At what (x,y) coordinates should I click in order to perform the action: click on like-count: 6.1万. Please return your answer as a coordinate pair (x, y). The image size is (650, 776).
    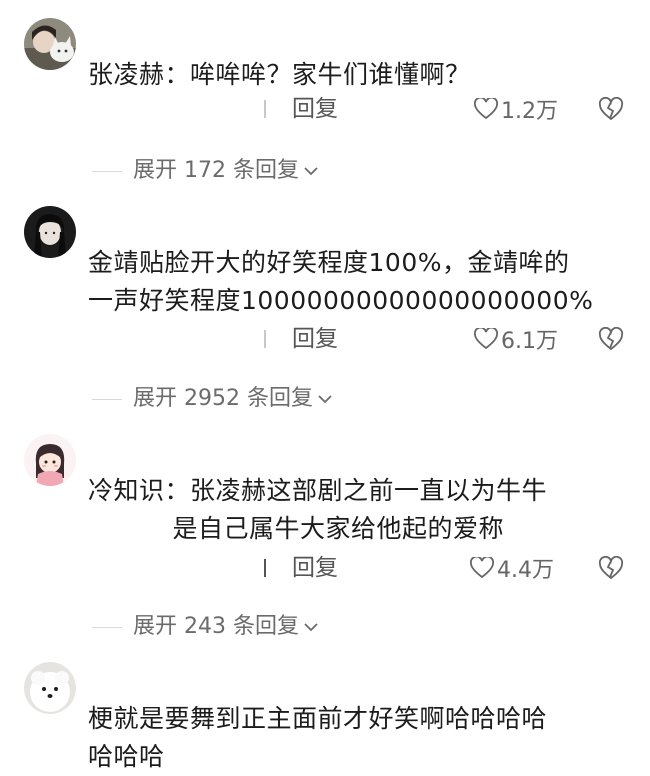
    Looking at the image, I should click on (529, 341).